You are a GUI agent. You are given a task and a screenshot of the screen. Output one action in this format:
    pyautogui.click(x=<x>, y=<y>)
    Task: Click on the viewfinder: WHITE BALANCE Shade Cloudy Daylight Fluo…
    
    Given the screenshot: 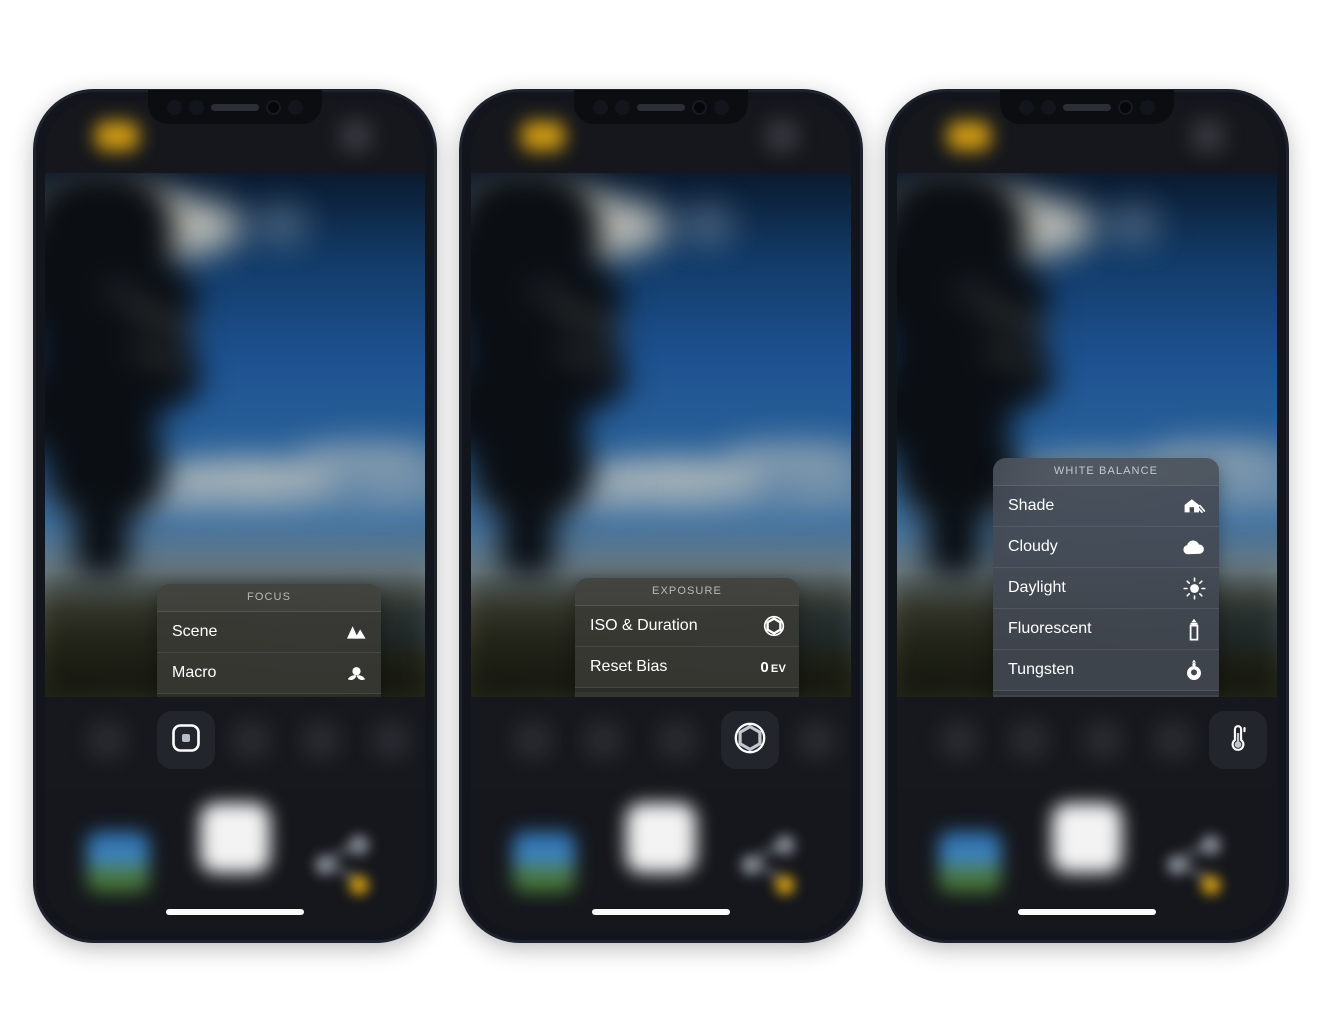 What is the action you would take?
    pyautogui.click(x=1087, y=435)
    